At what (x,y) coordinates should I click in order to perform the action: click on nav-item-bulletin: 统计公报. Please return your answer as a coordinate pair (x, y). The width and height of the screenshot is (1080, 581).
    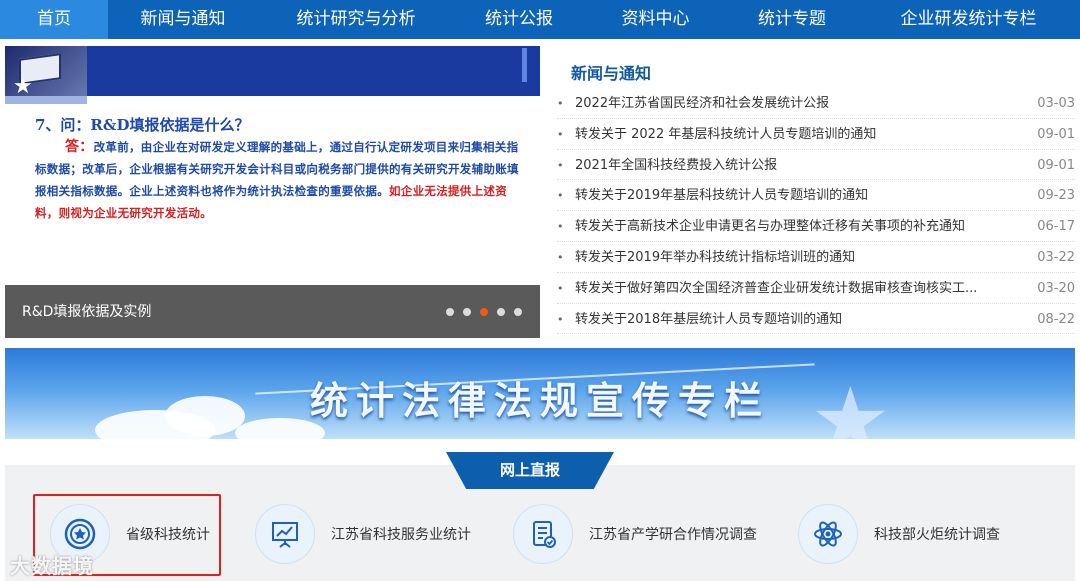
    Looking at the image, I should click on (519, 19).